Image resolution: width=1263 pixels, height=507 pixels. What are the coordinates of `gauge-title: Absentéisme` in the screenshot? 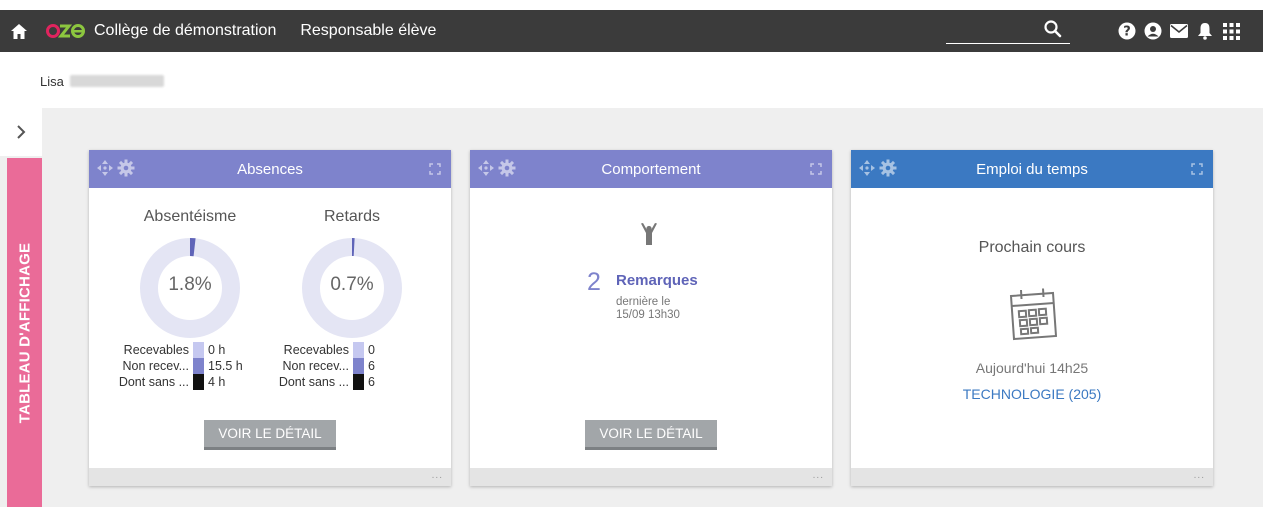 It's located at (190, 216).